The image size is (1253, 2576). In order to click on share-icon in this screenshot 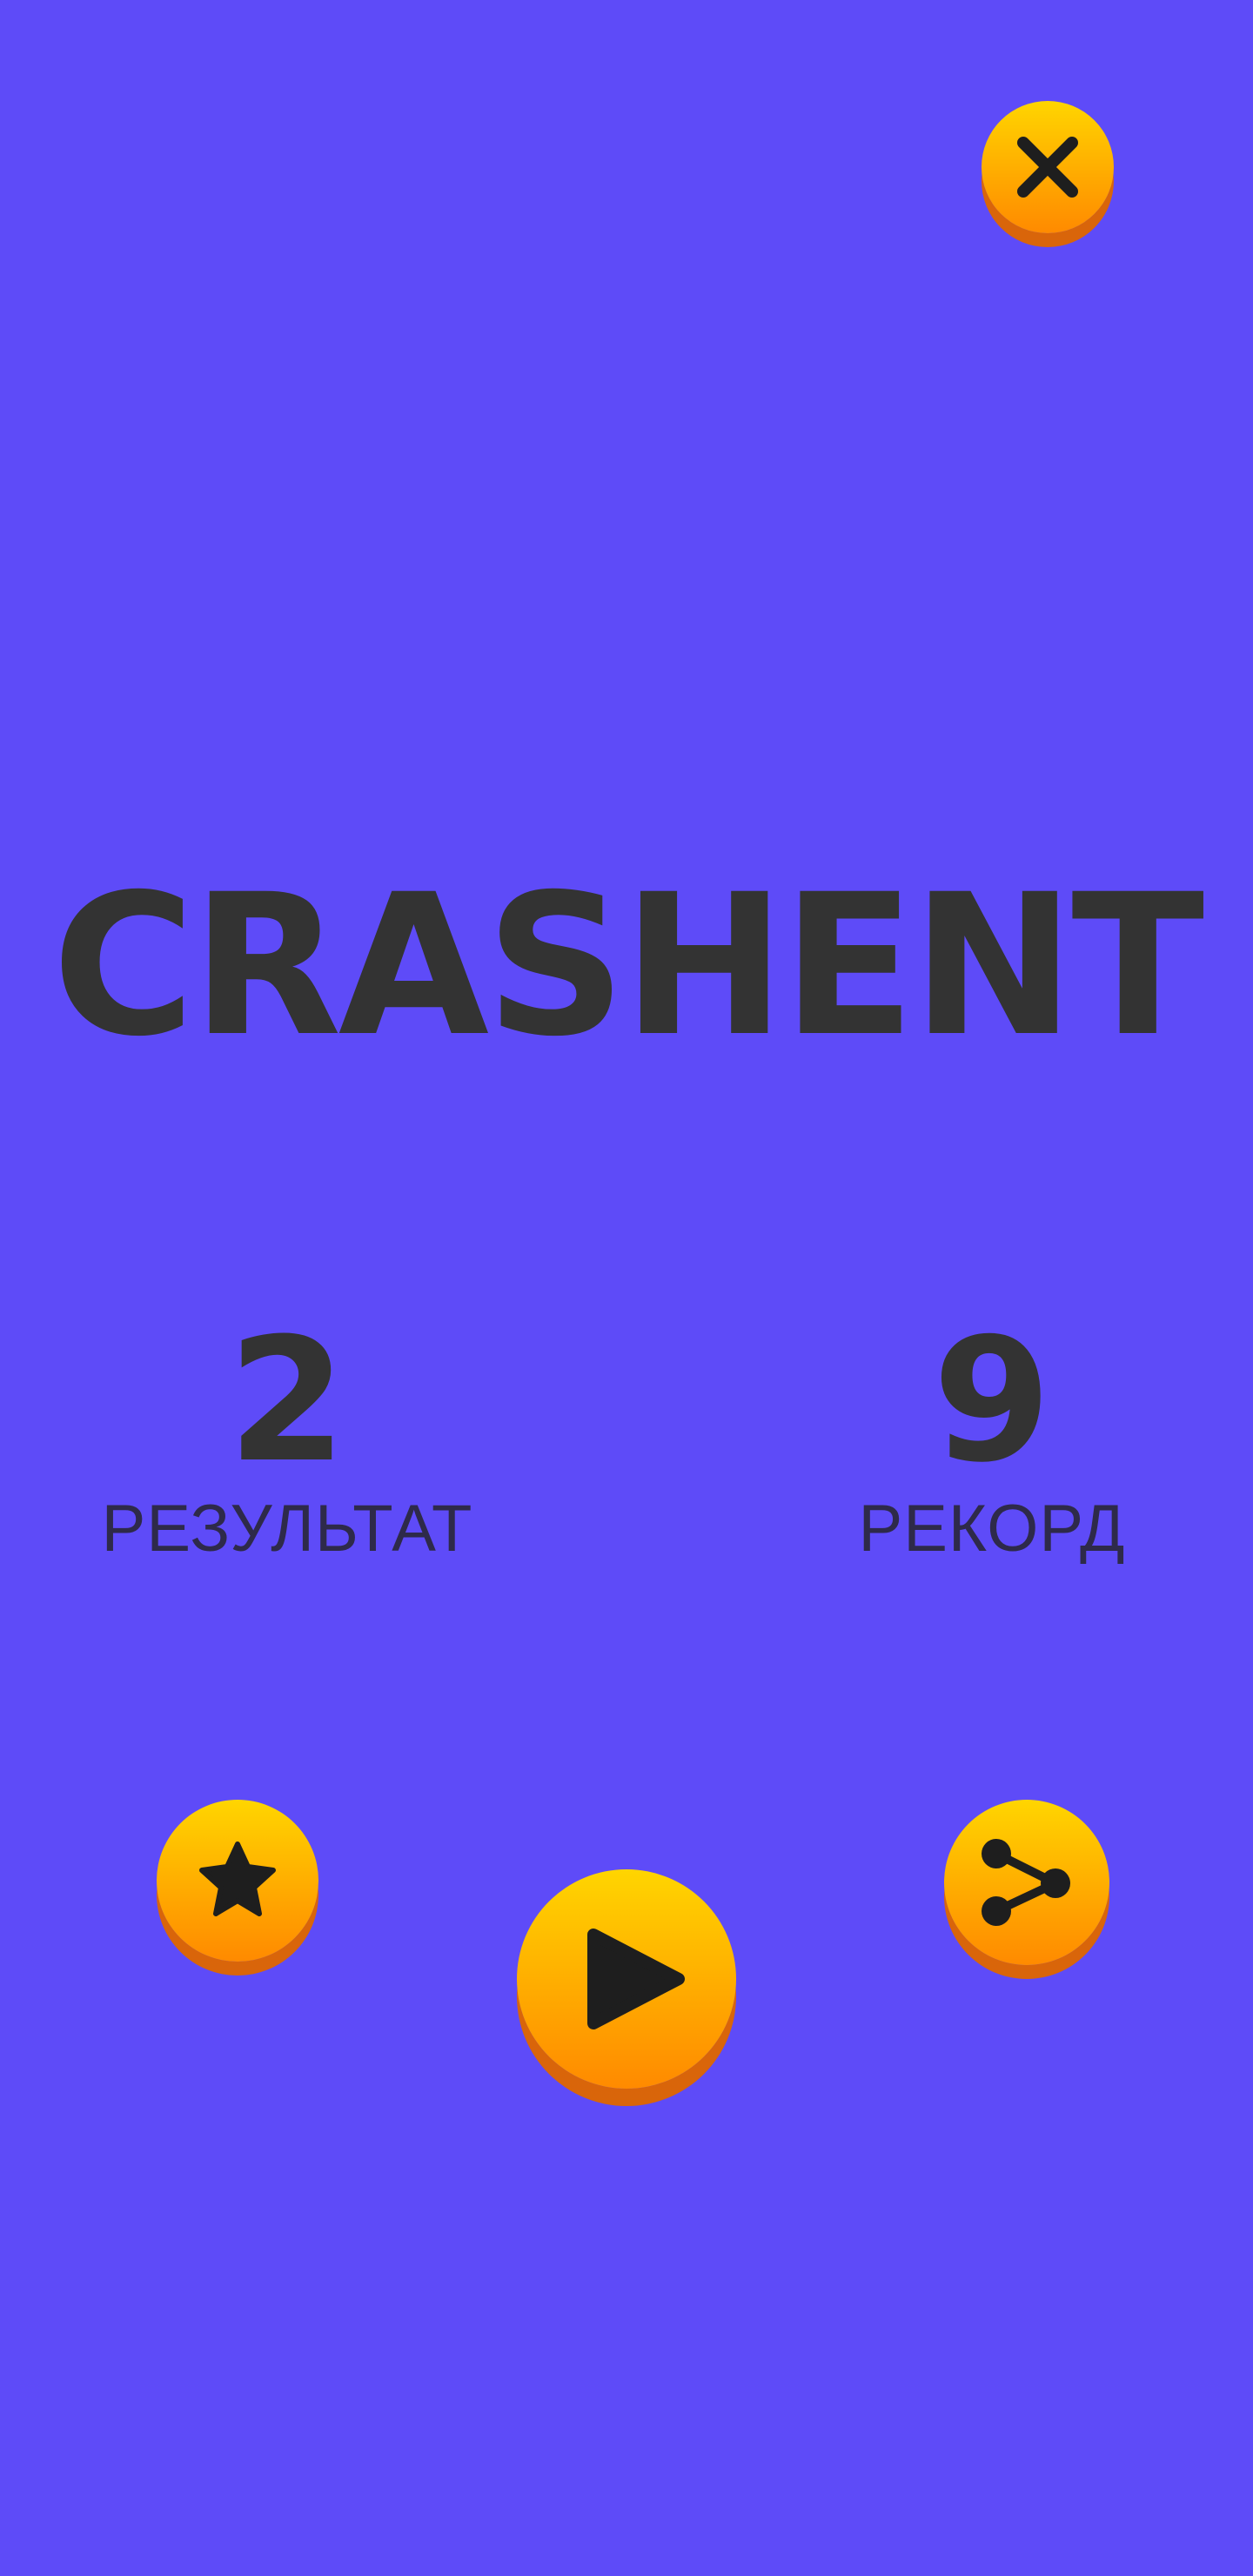, I will do `click(1027, 1882)`.